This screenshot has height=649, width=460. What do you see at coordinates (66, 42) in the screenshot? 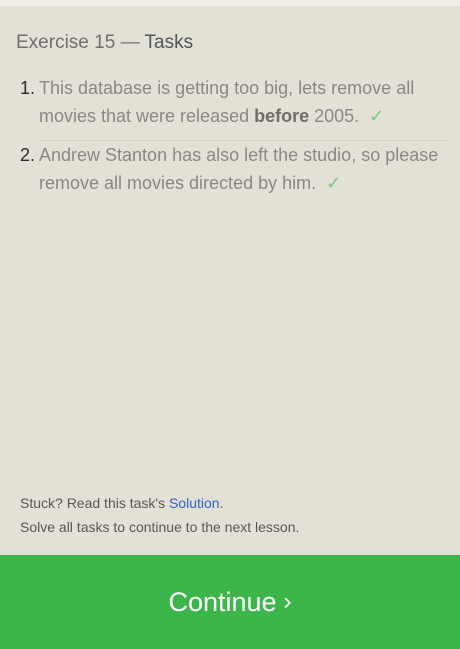
I see `exercise-label: Exercise 15` at bounding box center [66, 42].